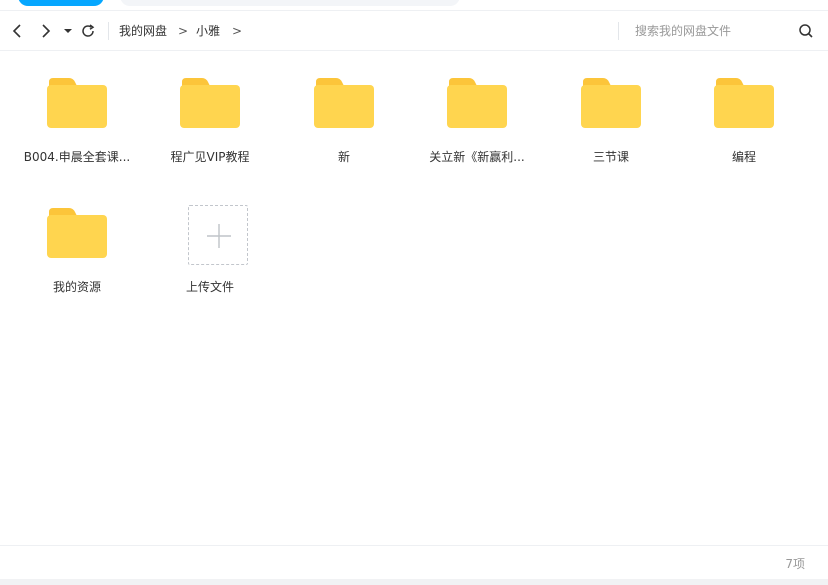 The width and height of the screenshot is (828, 585). What do you see at coordinates (414, 31) in the screenshot?
I see `toolbar: 我的网盘 > 小雅 > 搜索我的网盘文件` at bounding box center [414, 31].